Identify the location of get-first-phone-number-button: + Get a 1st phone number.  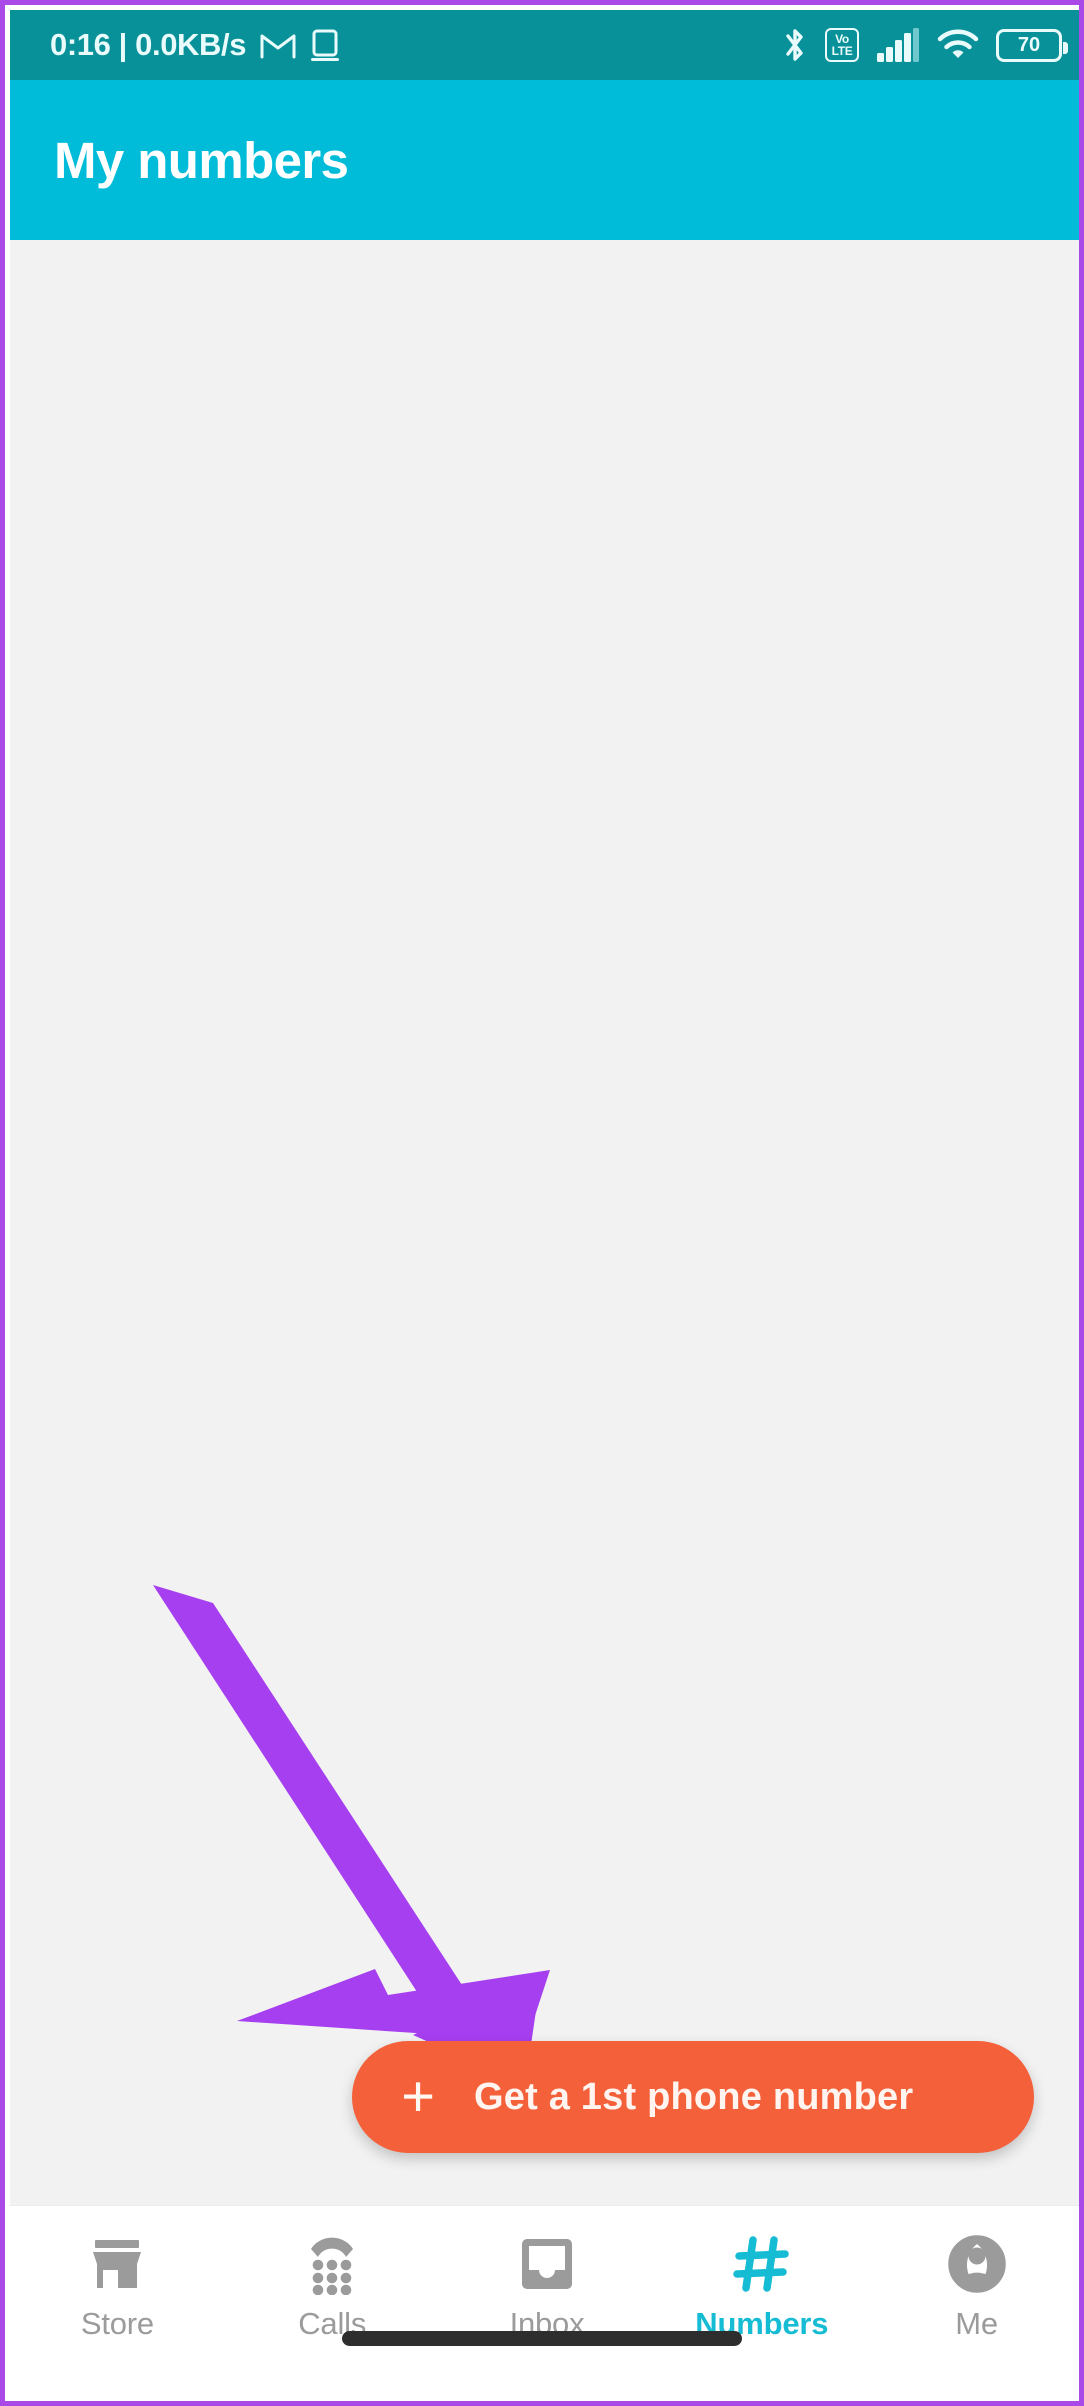
(693, 2097).